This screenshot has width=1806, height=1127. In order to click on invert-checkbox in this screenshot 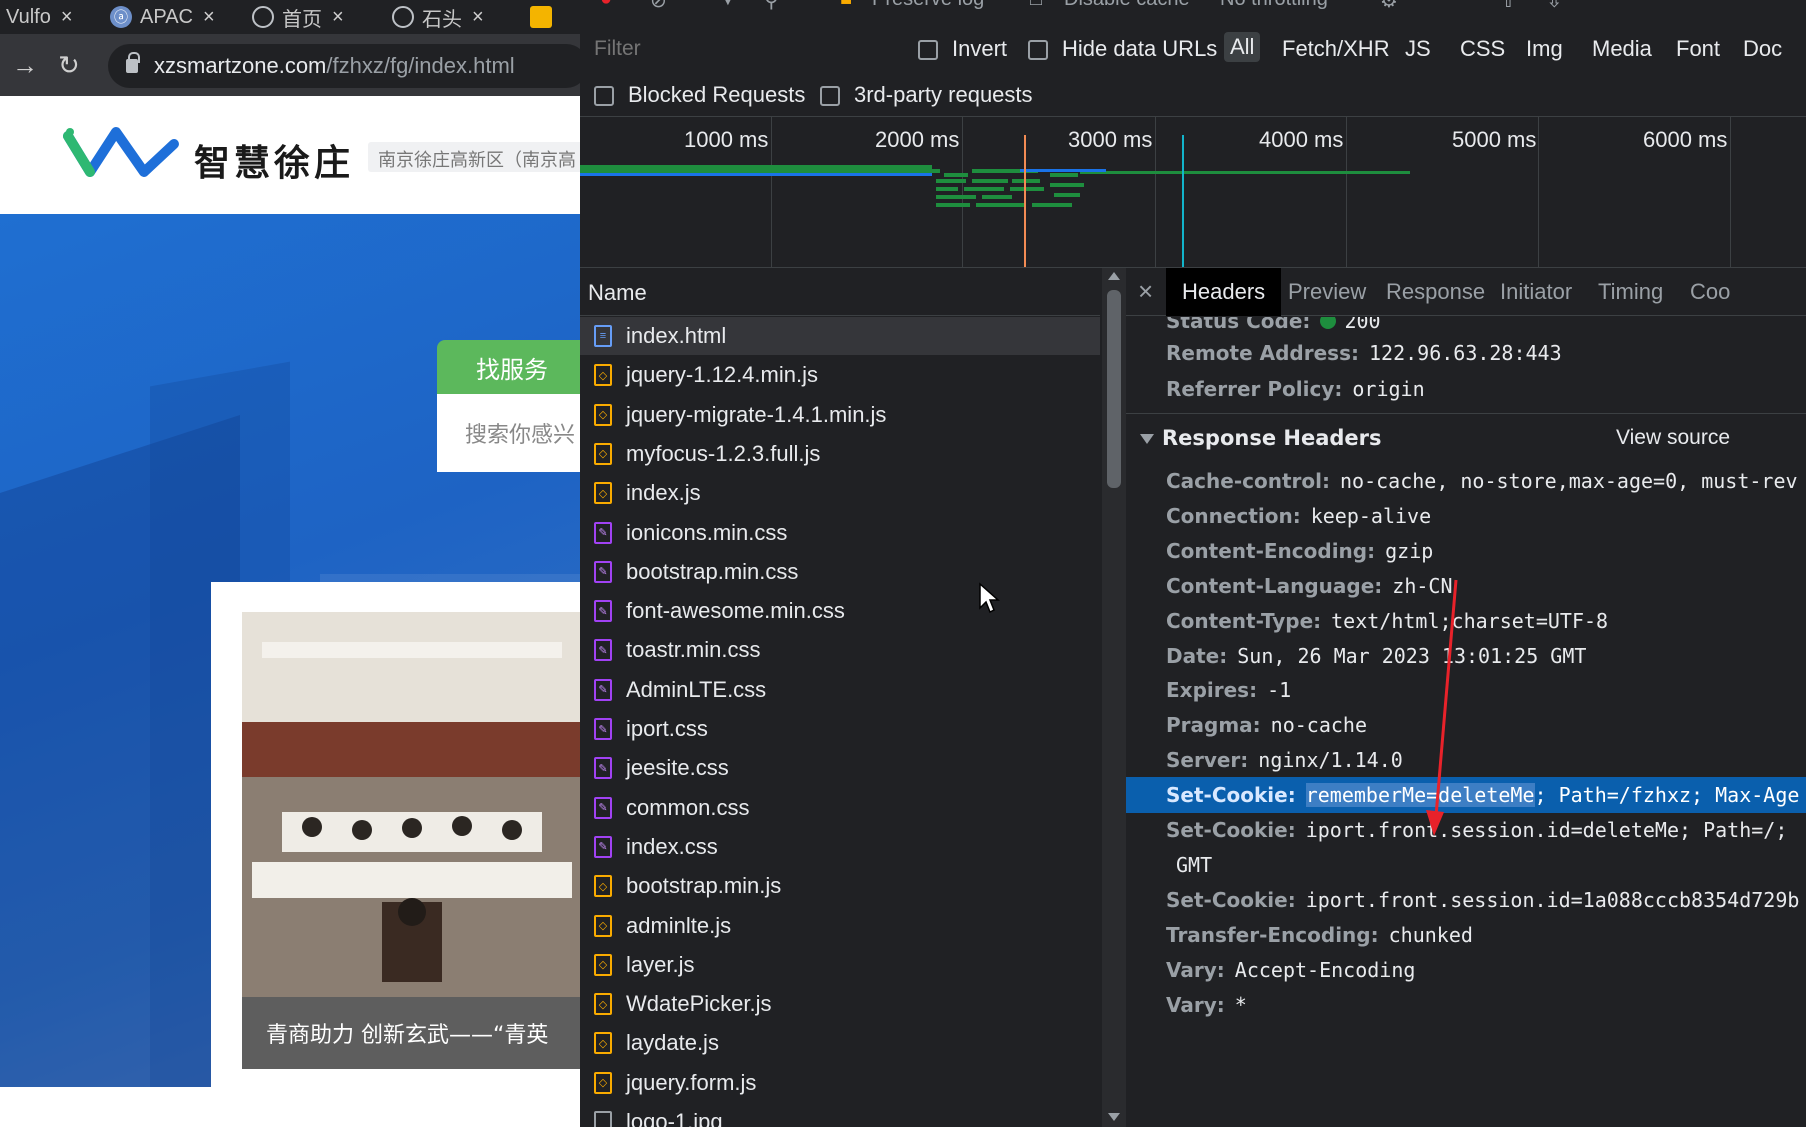, I will do `click(928, 50)`.